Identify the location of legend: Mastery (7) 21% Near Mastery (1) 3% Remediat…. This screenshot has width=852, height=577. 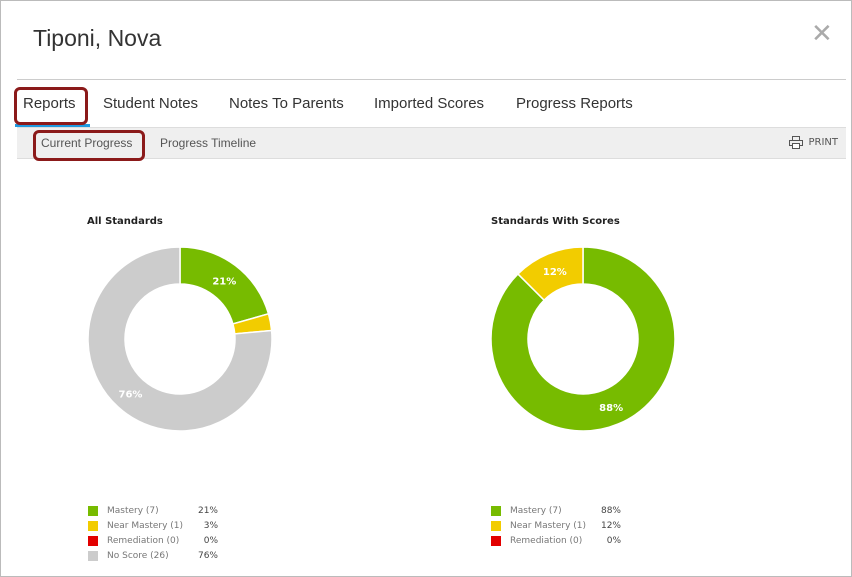
(153, 533).